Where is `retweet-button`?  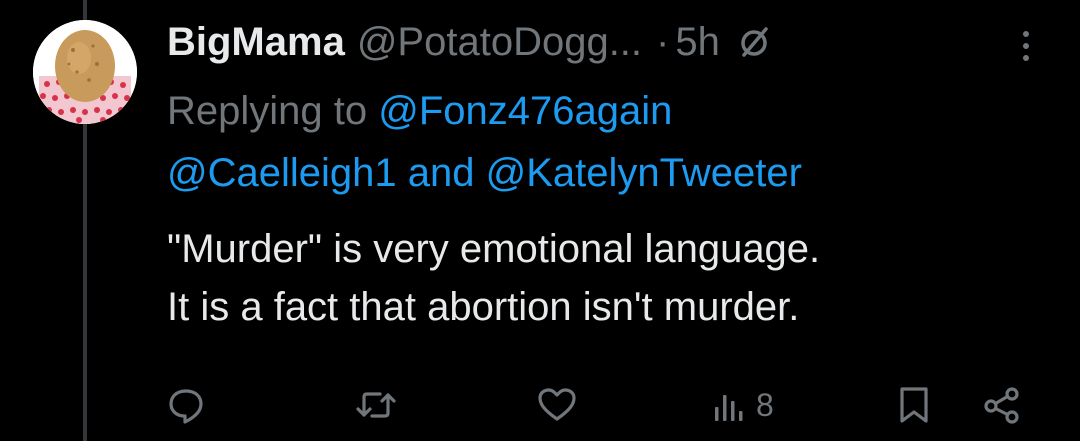 retweet-button is located at coordinates (376, 405).